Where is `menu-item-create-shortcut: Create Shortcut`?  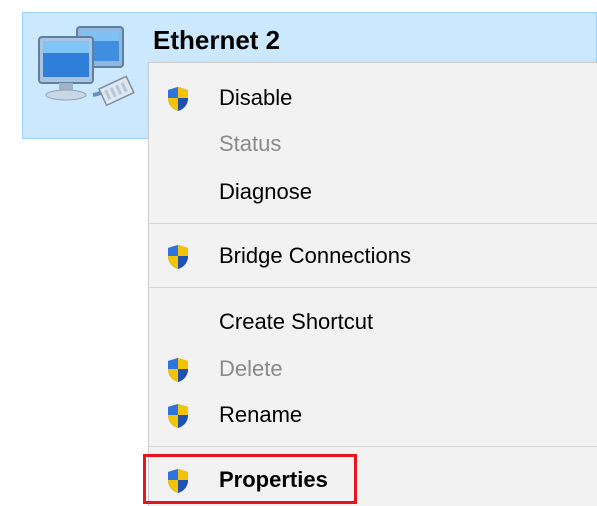
menu-item-create-shortcut: Create Shortcut is located at coordinates (373, 322).